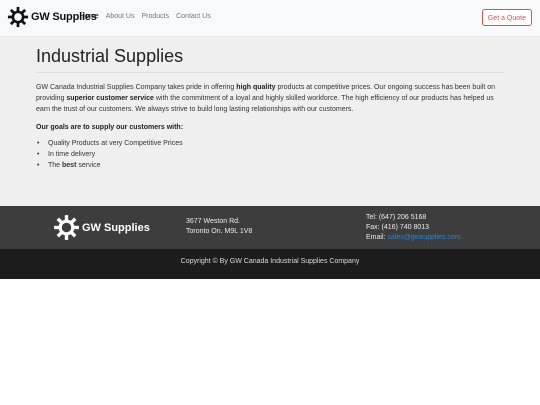 The image size is (540, 405). I want to click on get-quote-button: Get a Quote, so click(506, 17).